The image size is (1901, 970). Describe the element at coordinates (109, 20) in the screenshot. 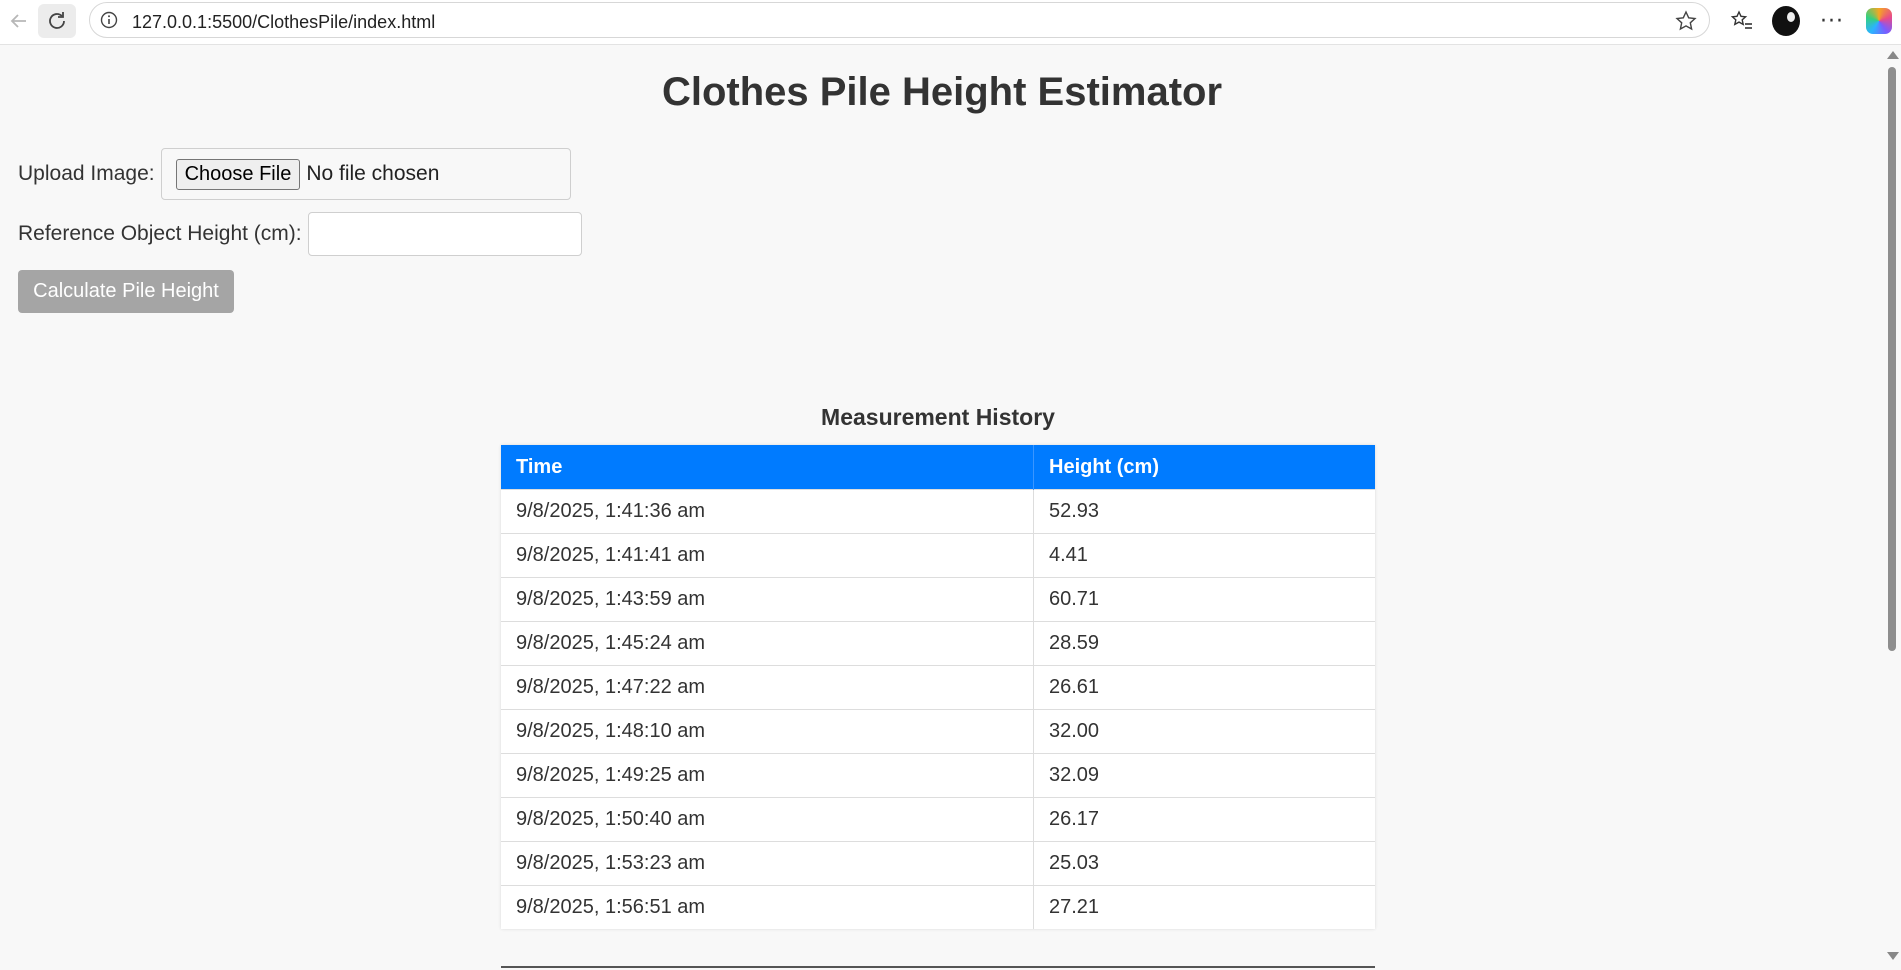

I see `site-info-icon` at that location.